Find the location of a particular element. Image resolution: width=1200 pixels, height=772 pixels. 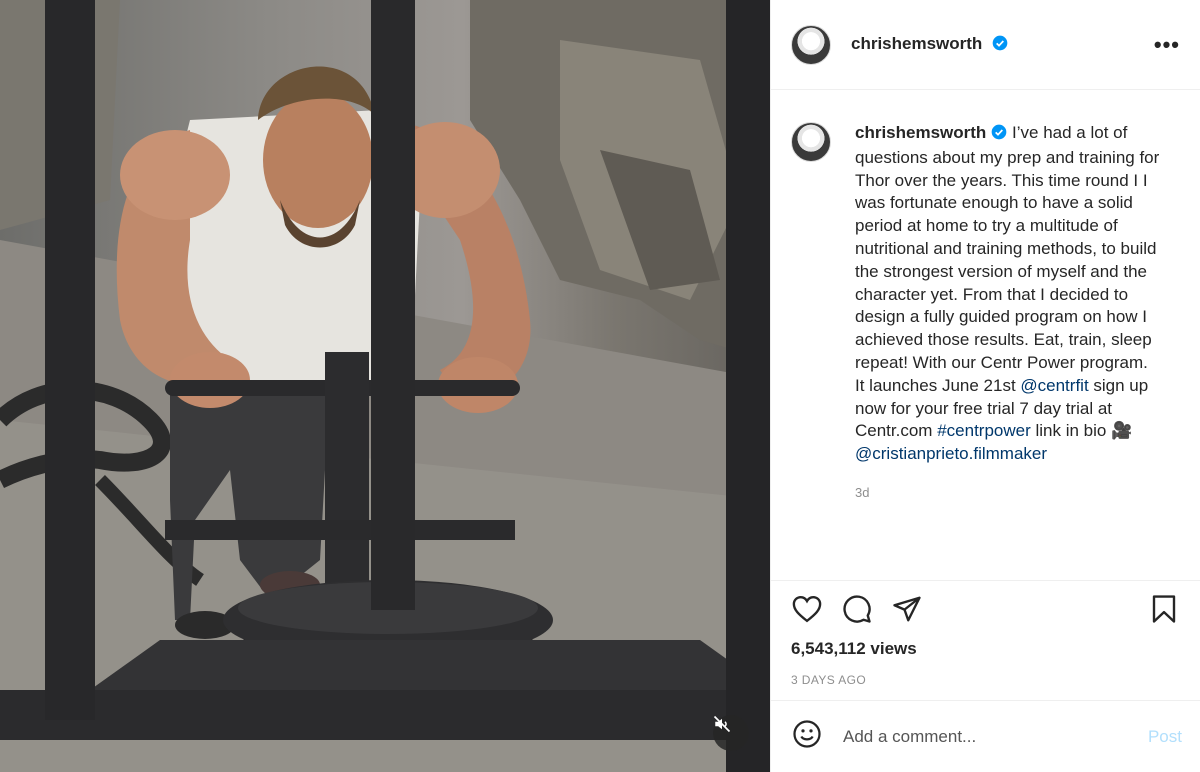

heart-icon is located at coordinates (807, 611).